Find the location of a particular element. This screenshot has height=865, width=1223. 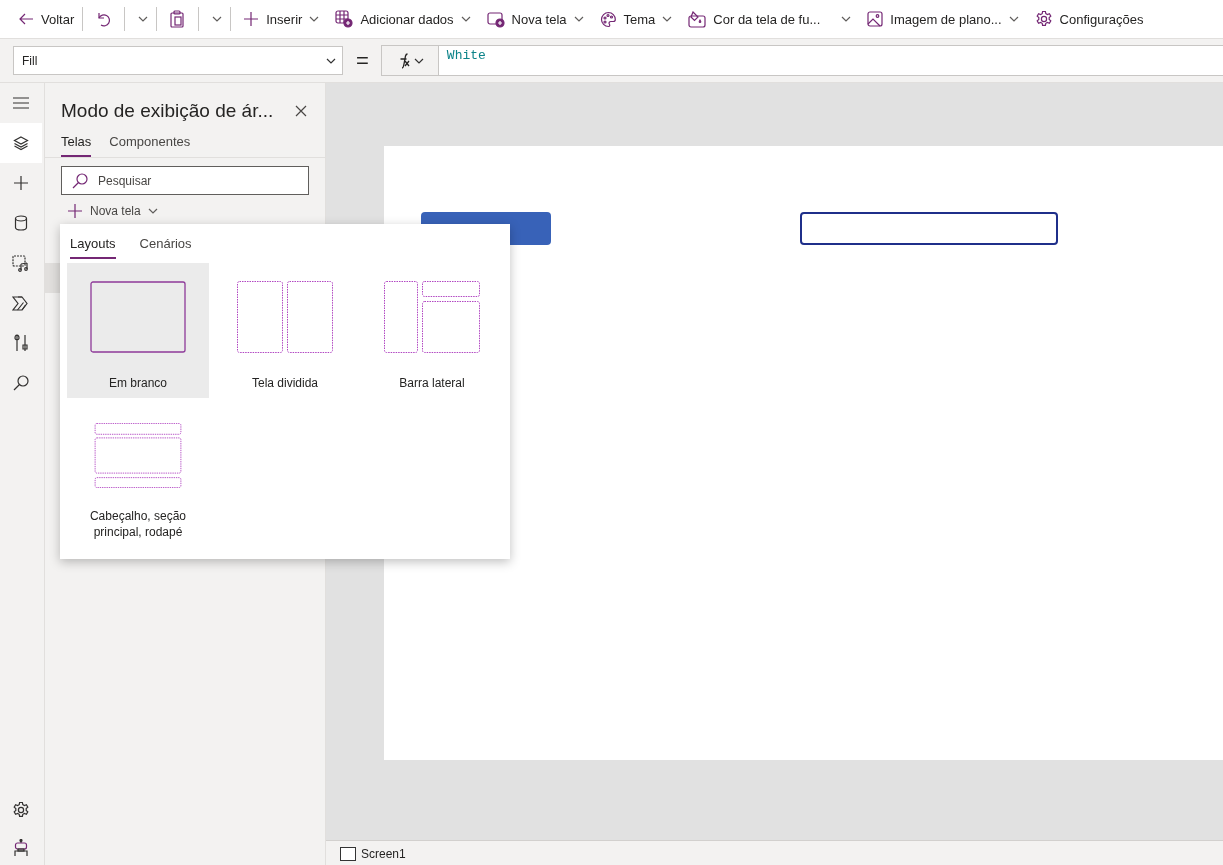

tab: Layouts is located at coordinates (93, 246).